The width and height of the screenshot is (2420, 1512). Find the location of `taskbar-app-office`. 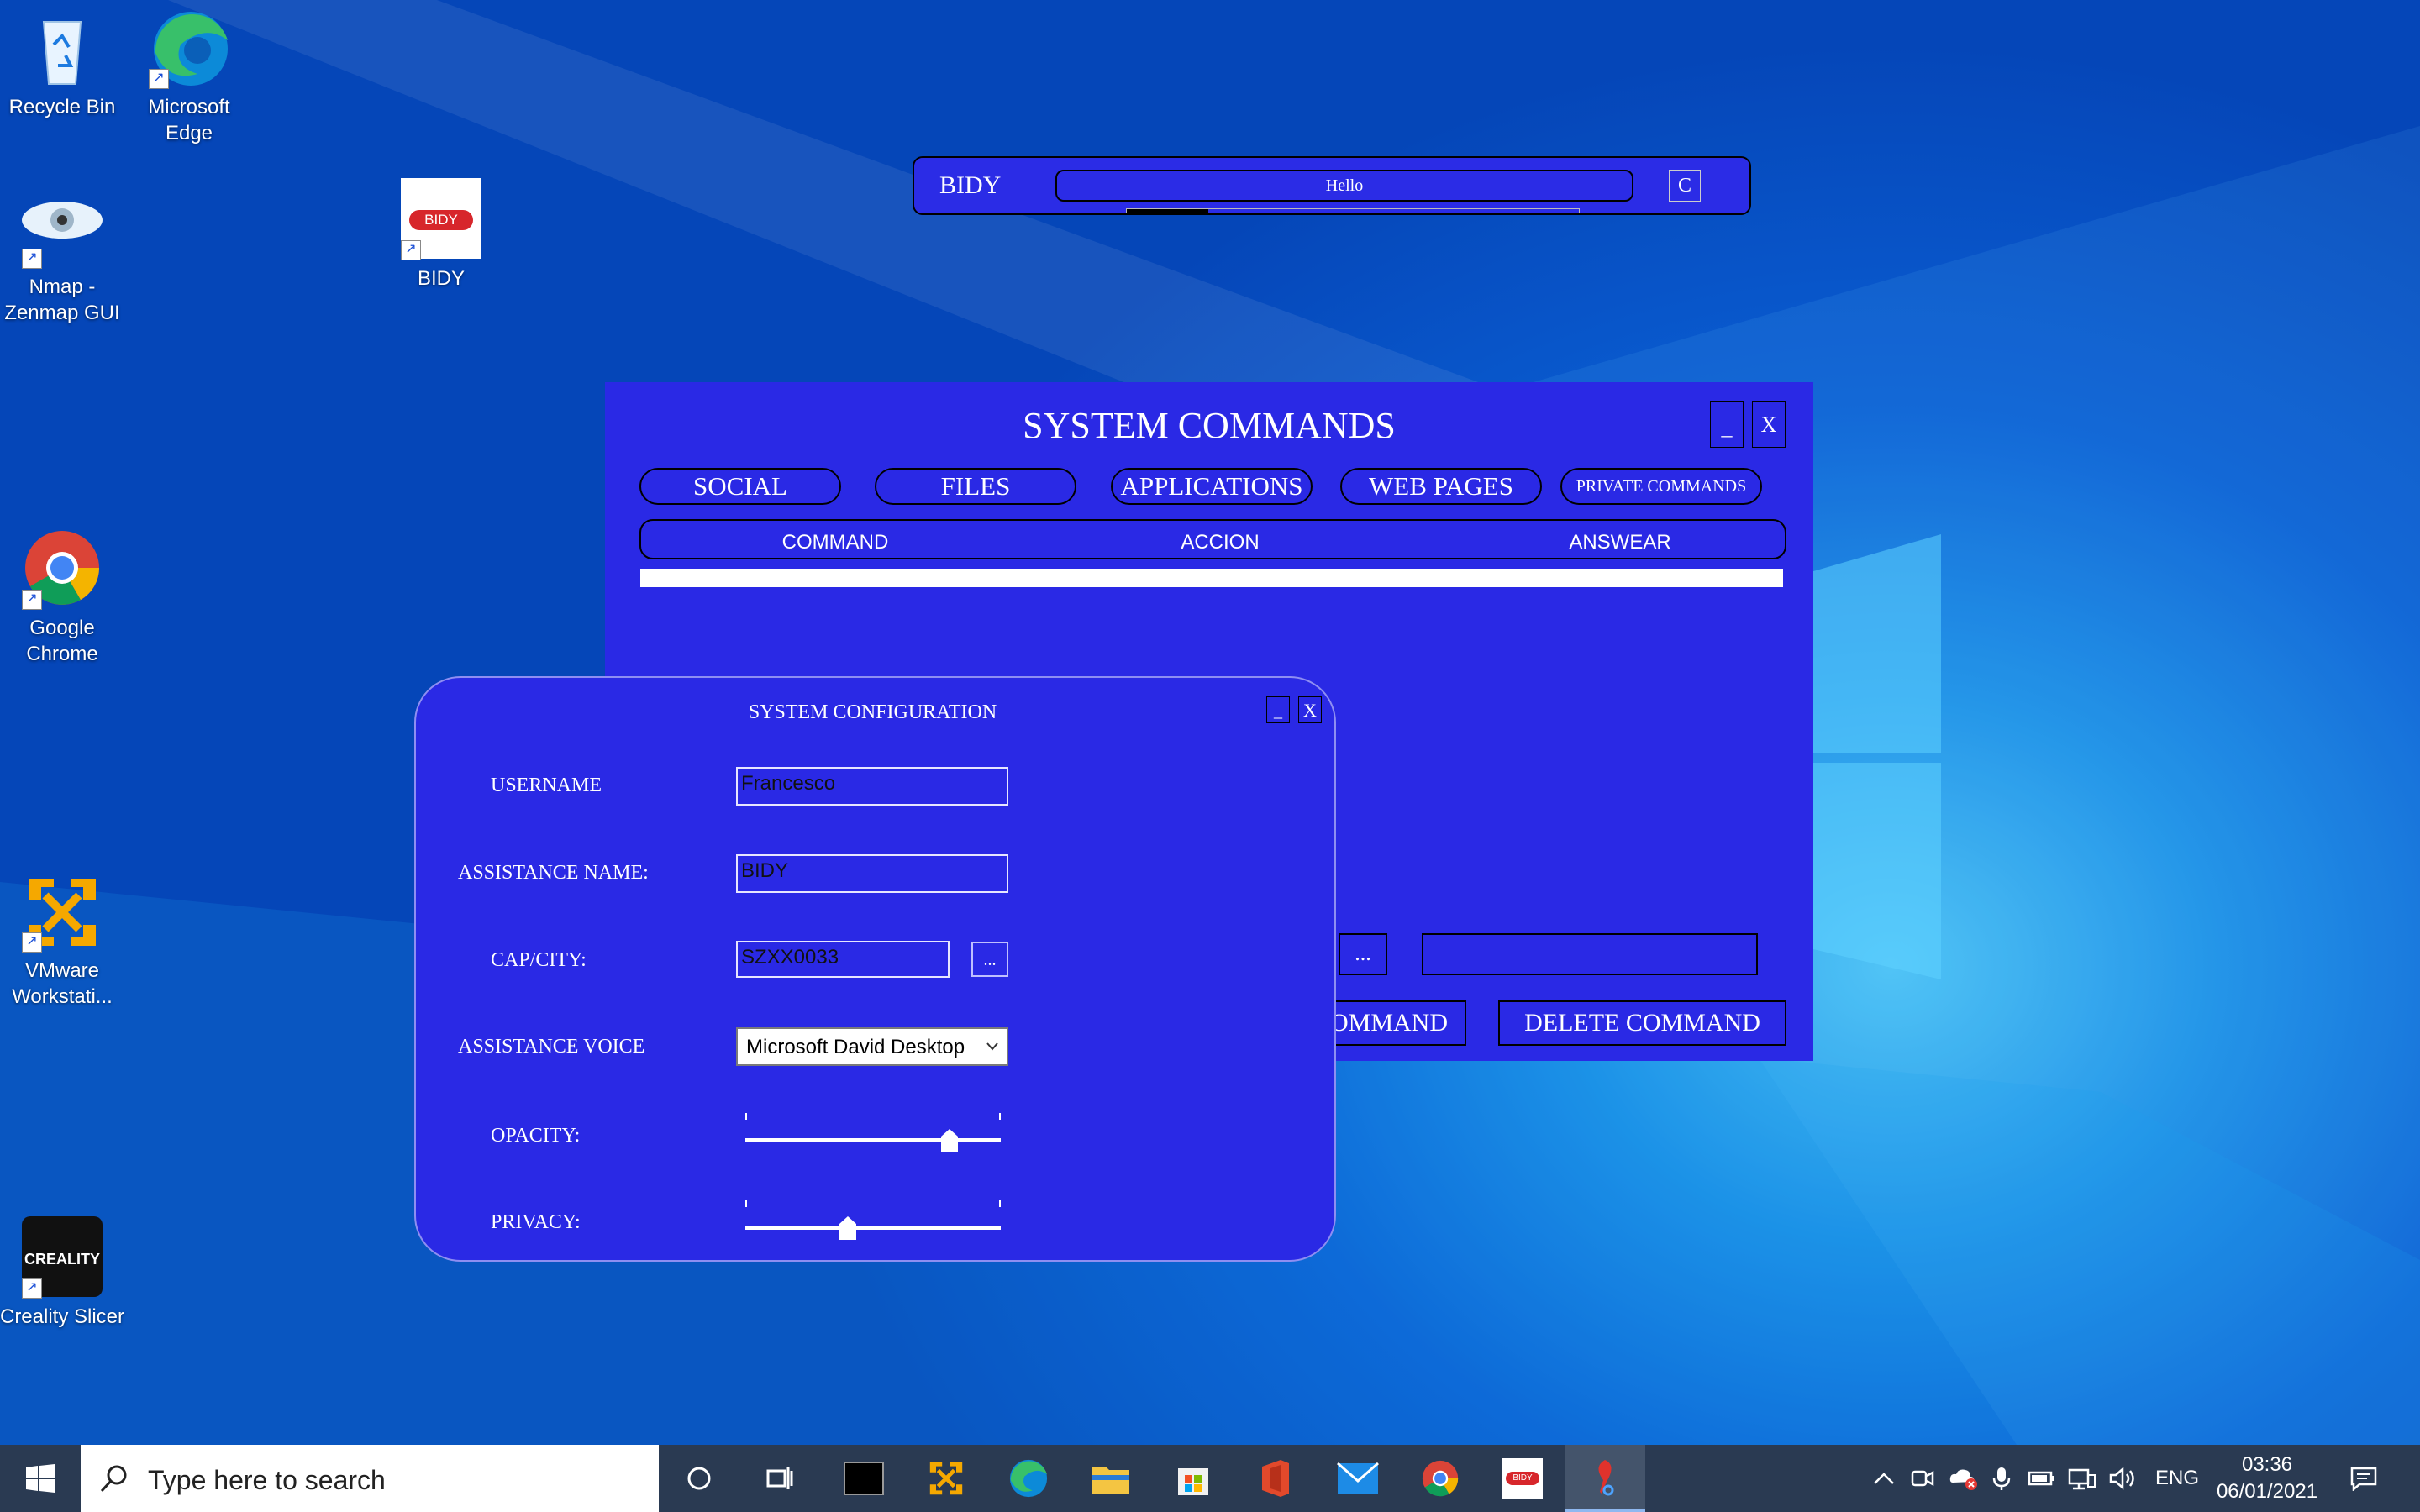

taskbar-app-office is located at coordinates (1275, 1478).